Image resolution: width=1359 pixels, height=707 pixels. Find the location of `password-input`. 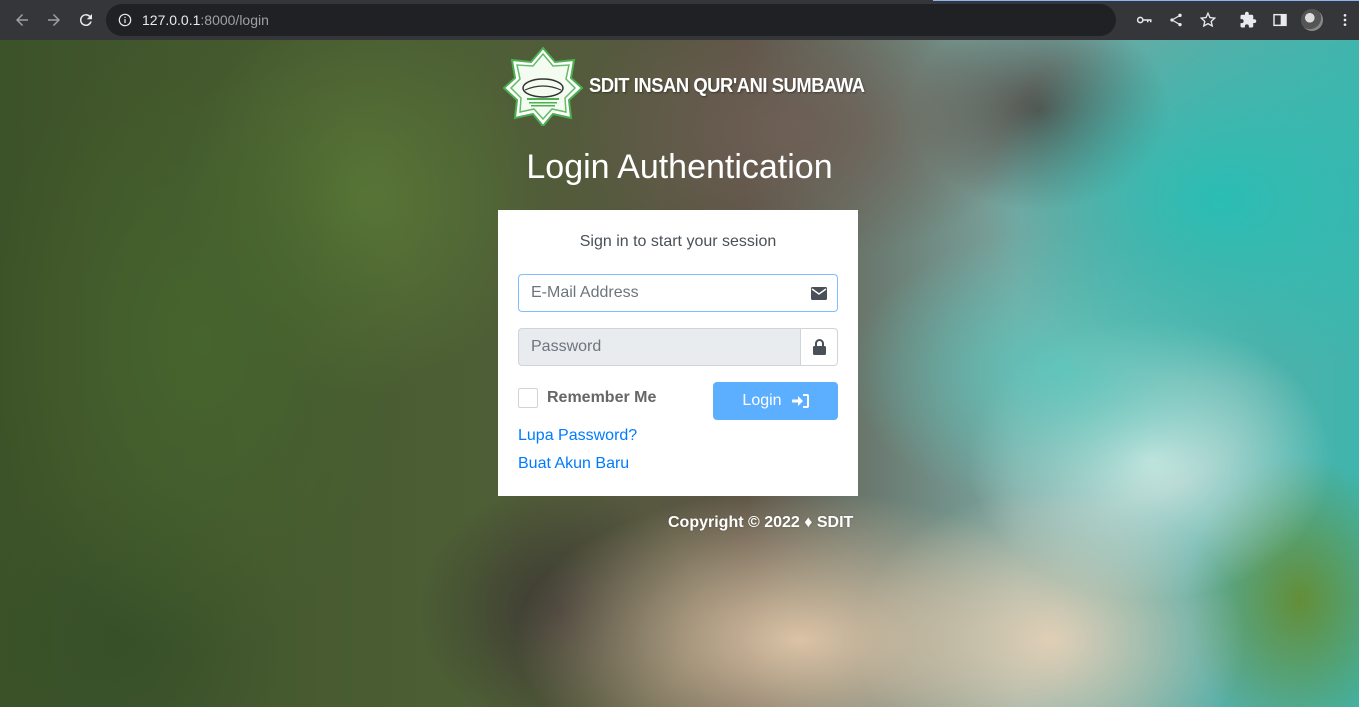

password-input is located at coordinates (659, 347).